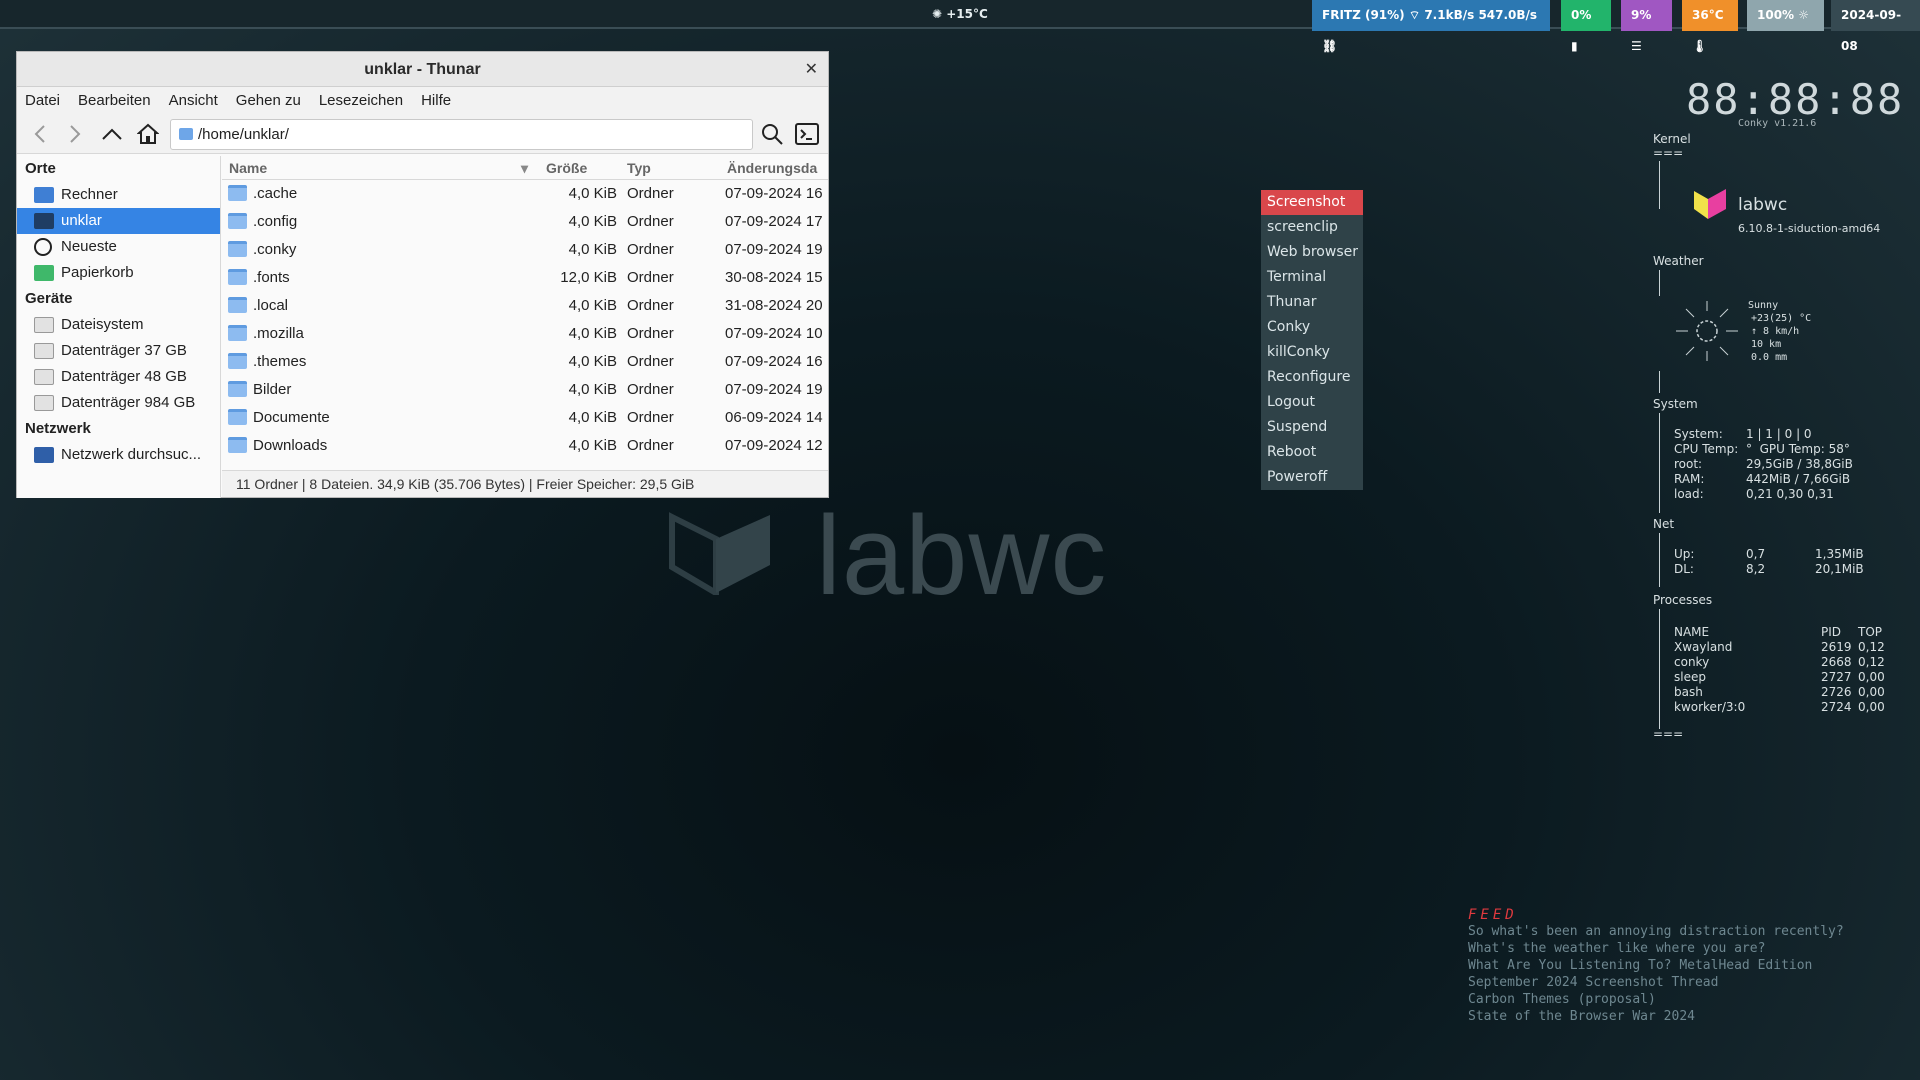 This screenshot has width=1920, height=1080. I want to click on system-value: ° GPU Temp: 58°, so click(1798, 449).